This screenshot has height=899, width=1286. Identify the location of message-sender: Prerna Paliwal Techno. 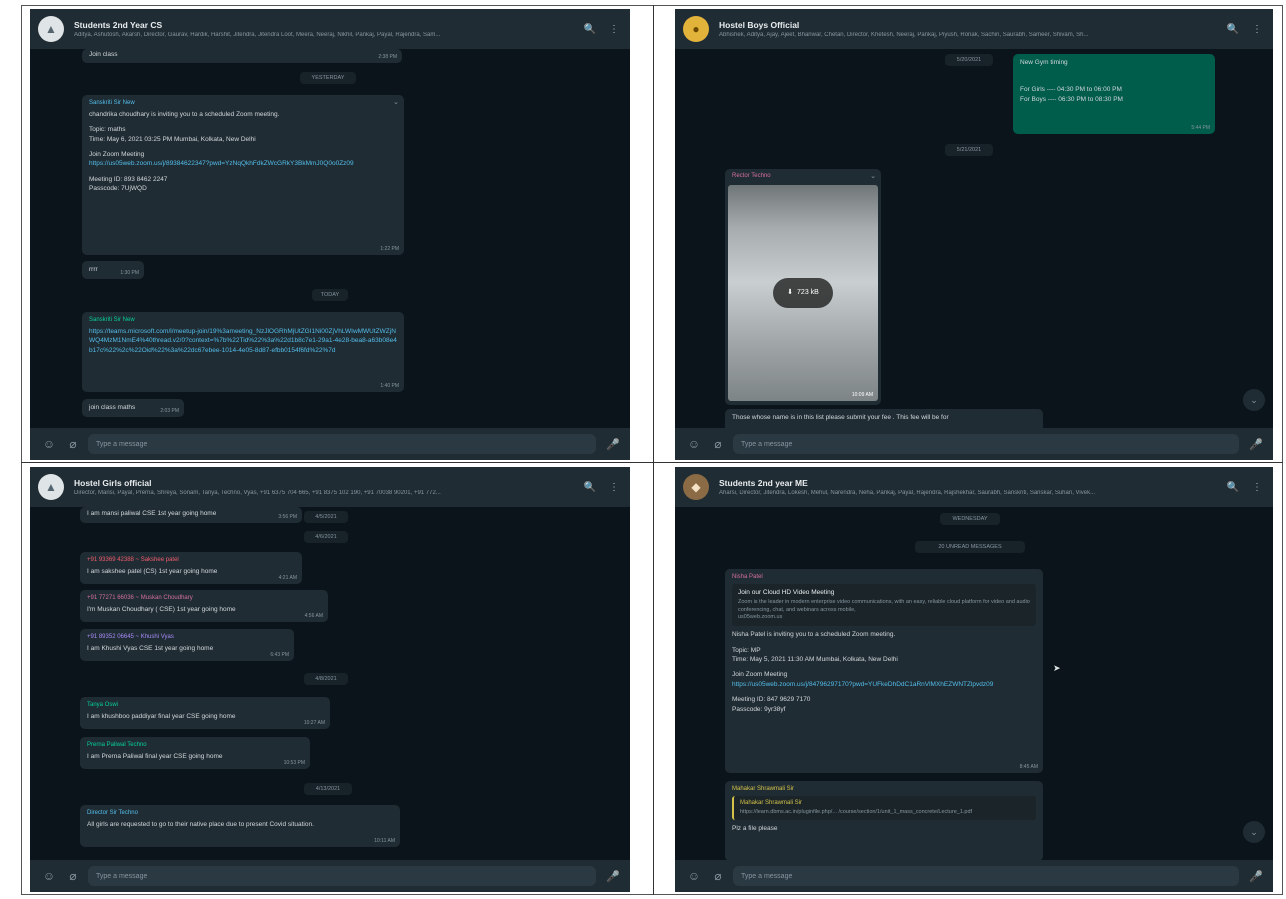
(195, 745).